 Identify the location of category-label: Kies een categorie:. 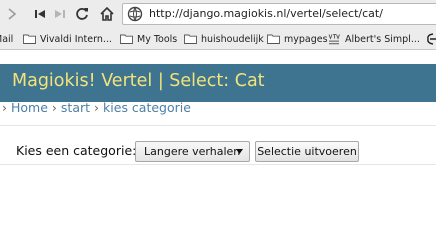
(76, 150).